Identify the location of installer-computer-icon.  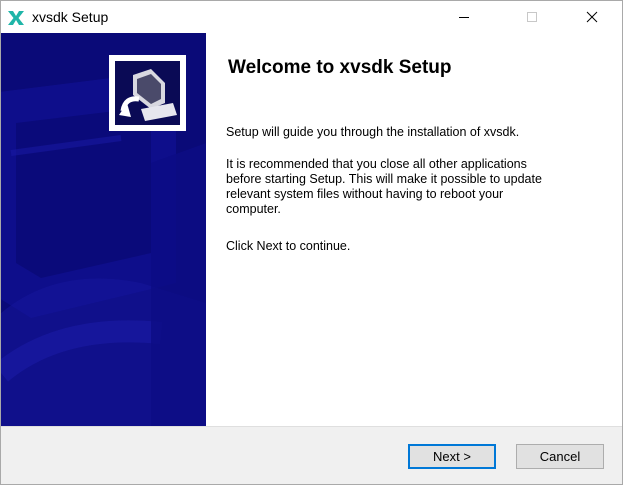
(147, 93).